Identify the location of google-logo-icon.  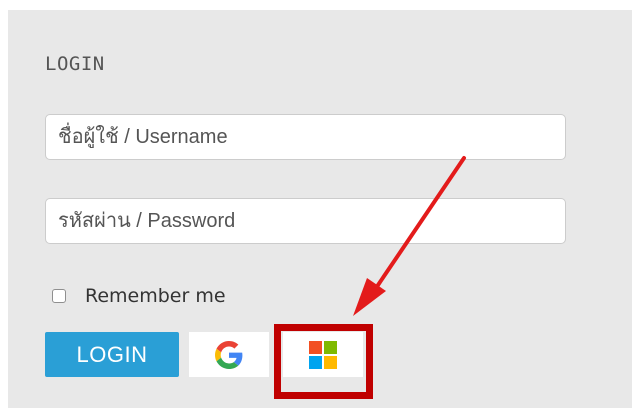
(229, 354).